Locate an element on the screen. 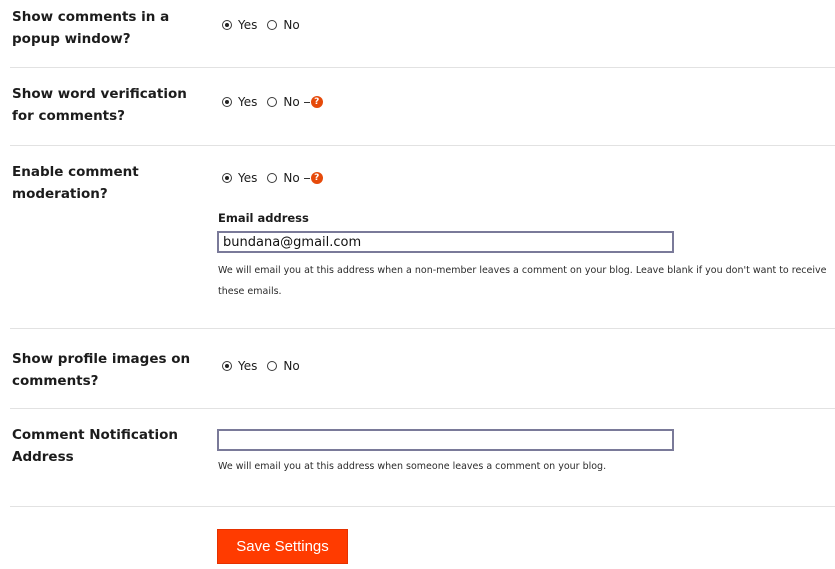 This screenshot has width=835, height=569. popup-comments-options: Yes No is located at coordinates (266, 25).